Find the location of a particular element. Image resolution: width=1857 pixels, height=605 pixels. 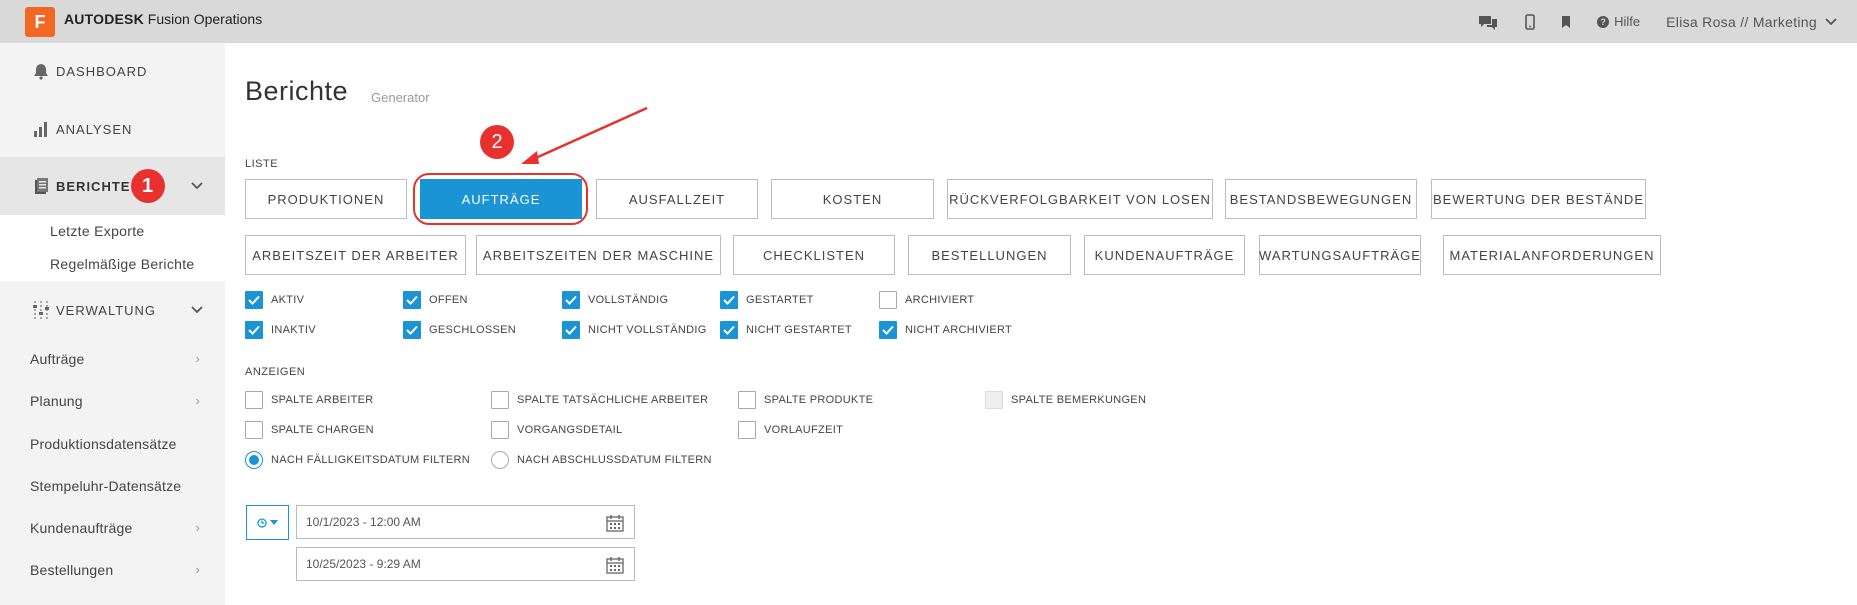

sidebar-label-analysen: ANALYSEN is located at coordinates (94, 129).